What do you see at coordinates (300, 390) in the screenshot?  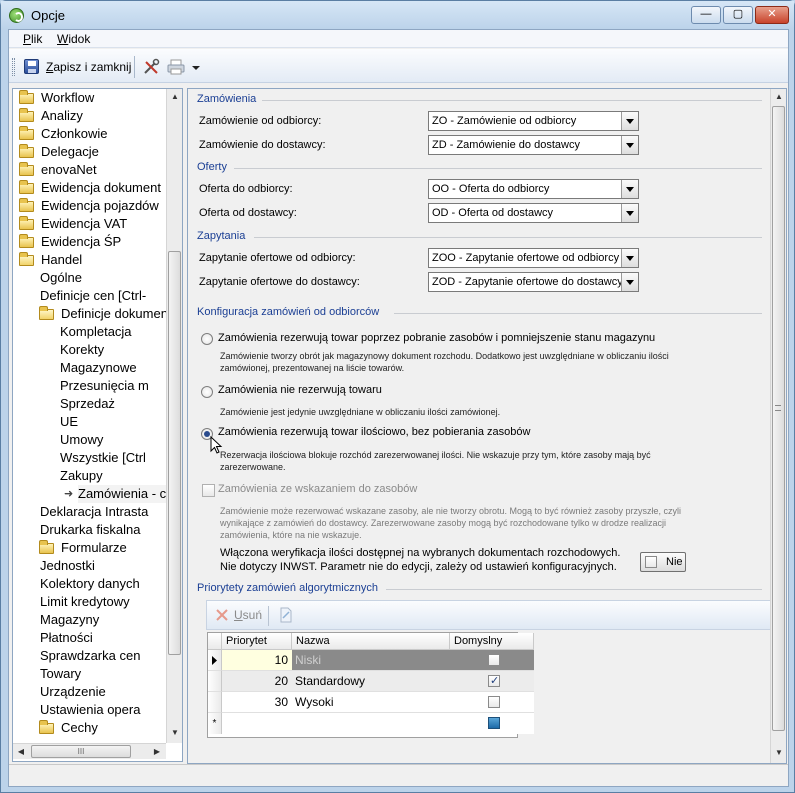 I see `radio-brak-rezerwacji-label: Zamówienia nie rezerwują towaru` at bounding box center [300, 390].